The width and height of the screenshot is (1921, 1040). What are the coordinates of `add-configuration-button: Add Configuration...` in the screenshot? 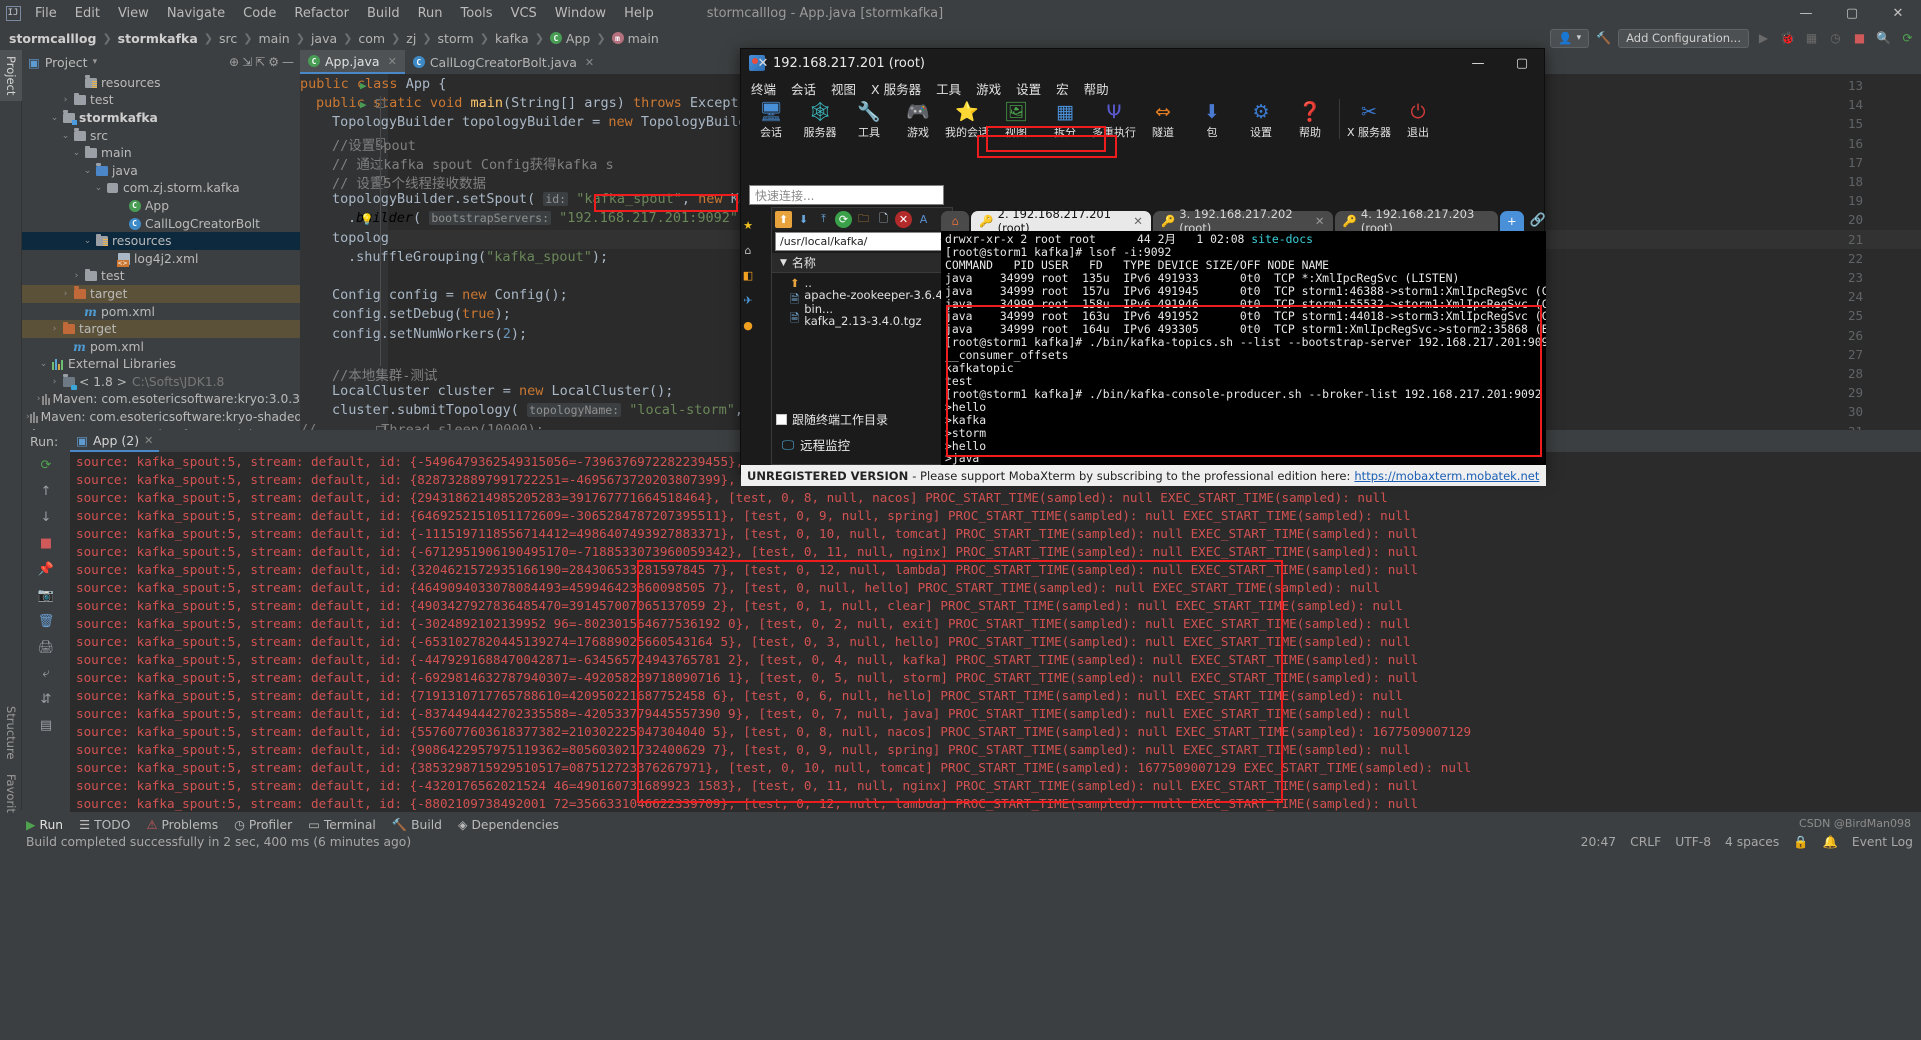 It's located at (1683, 38).